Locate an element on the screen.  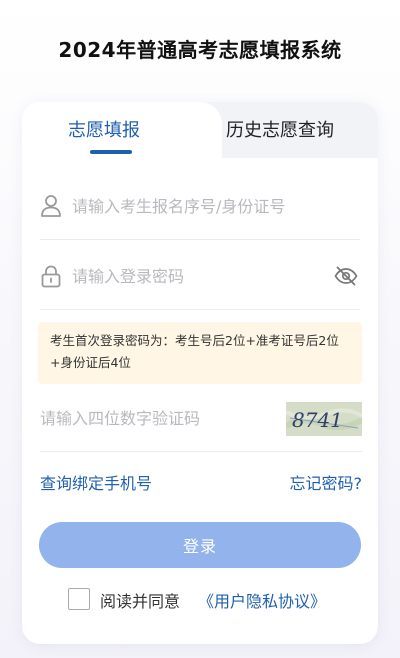
password-input is located at coordinates (197, 276).